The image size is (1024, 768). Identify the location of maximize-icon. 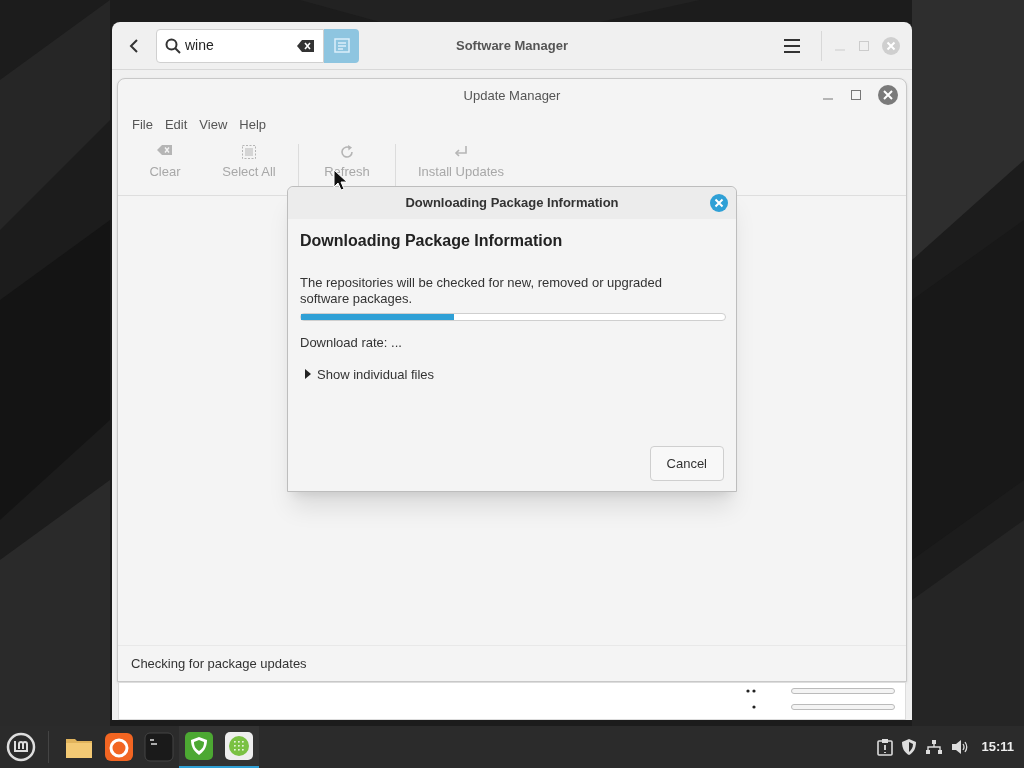
(856, 95).